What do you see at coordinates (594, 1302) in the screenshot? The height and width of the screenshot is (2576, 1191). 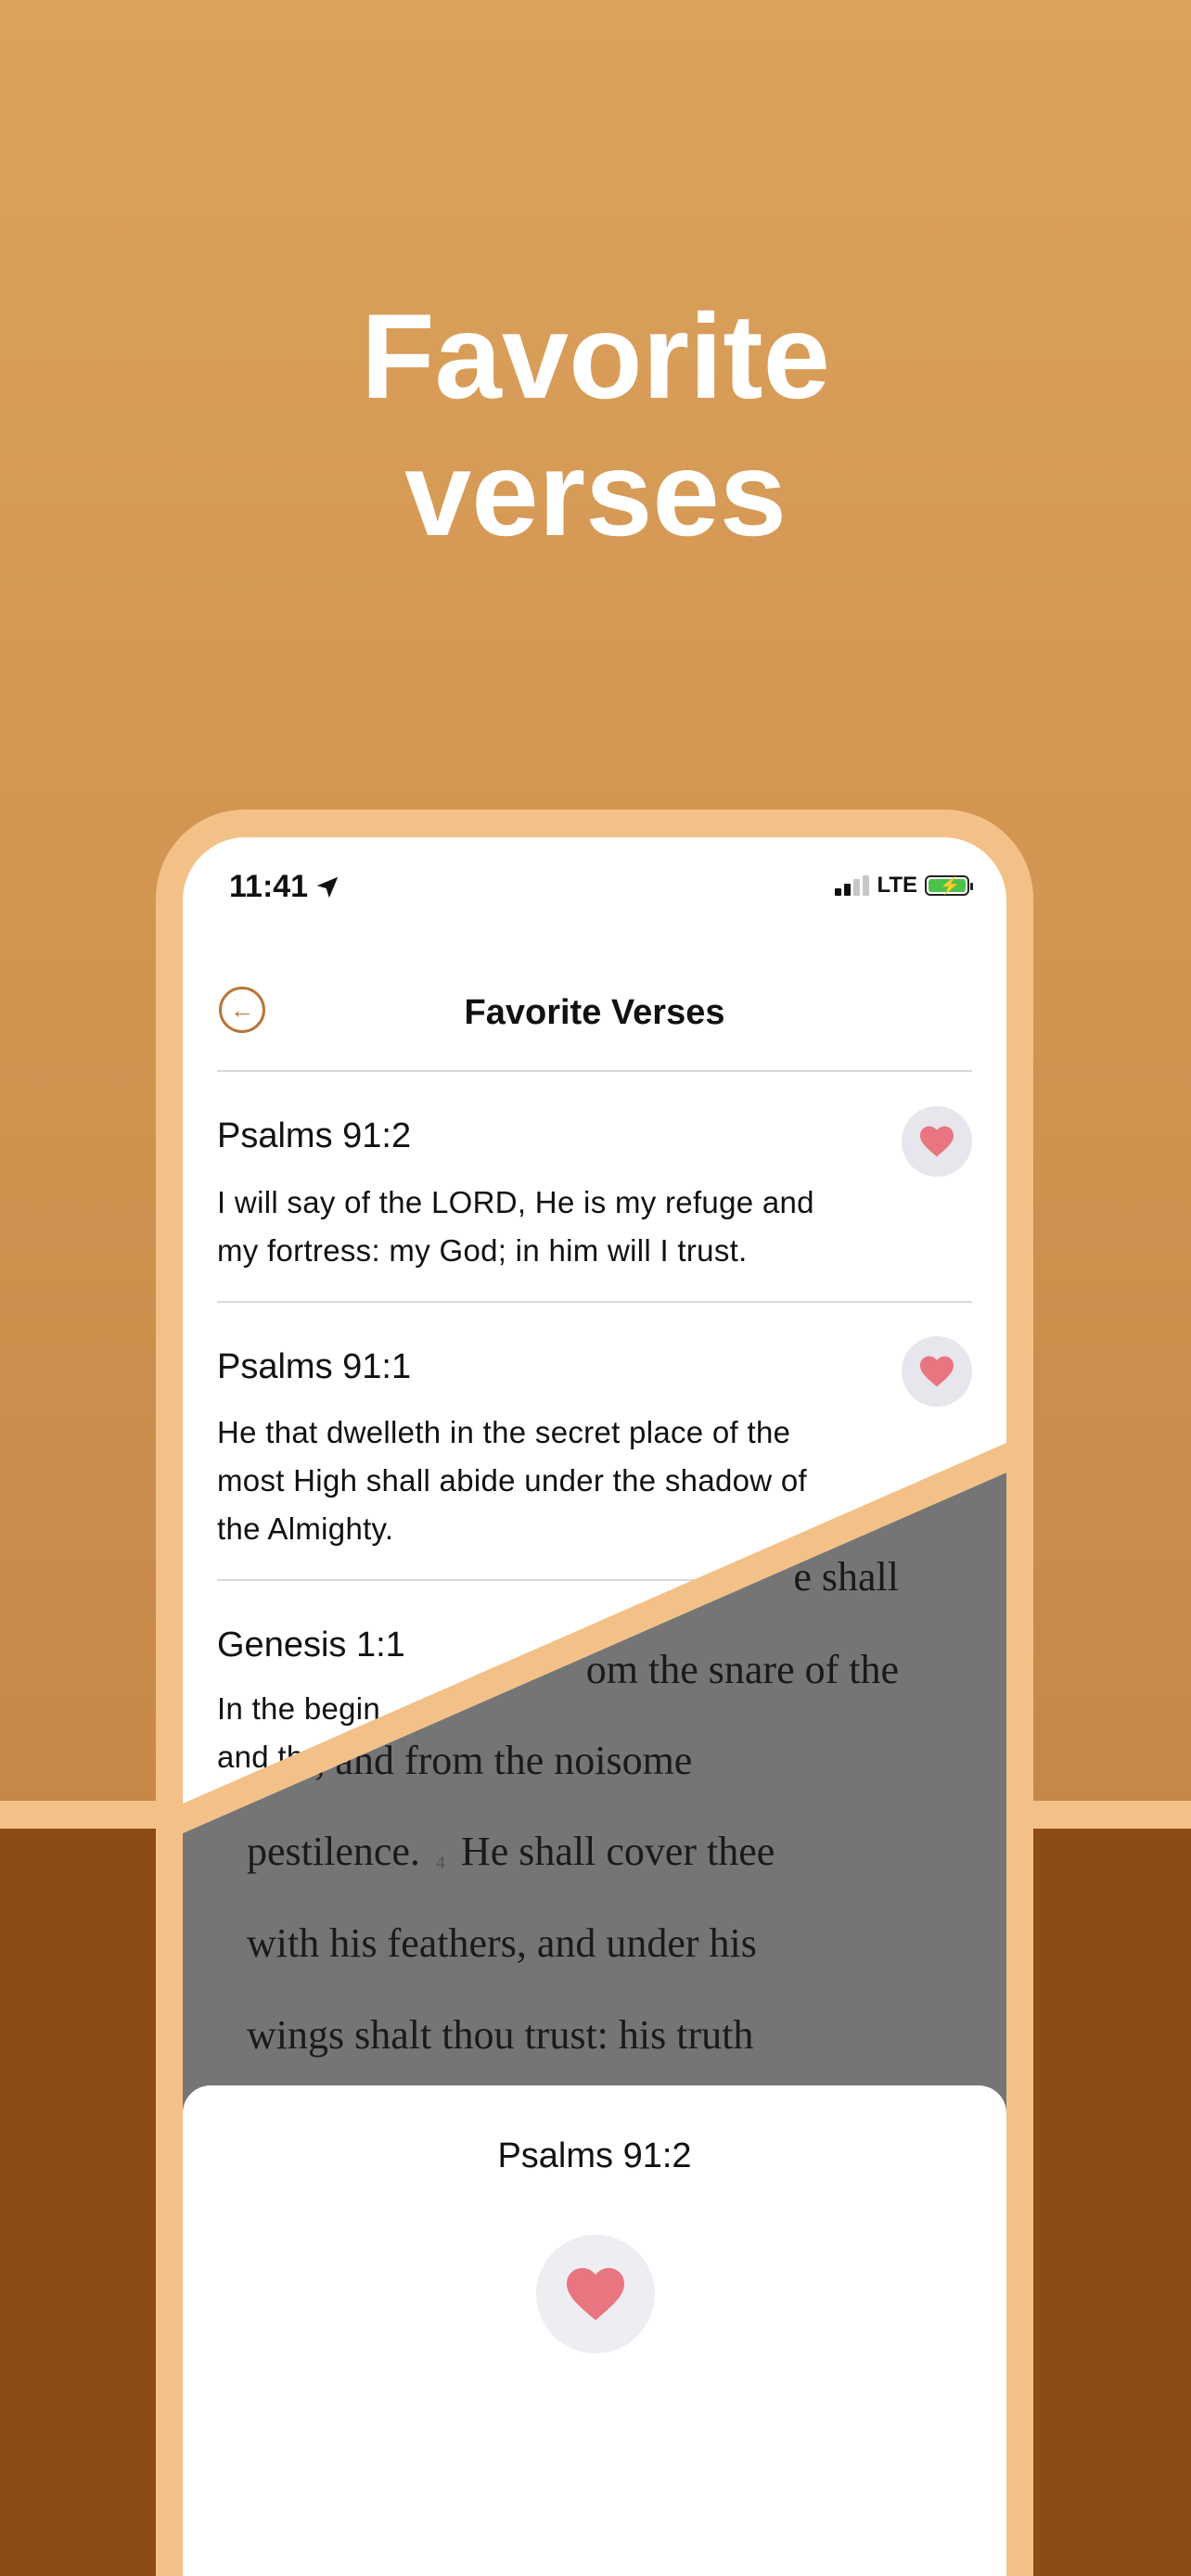 I see `verse-divider` at bounding box center [594, 1302].